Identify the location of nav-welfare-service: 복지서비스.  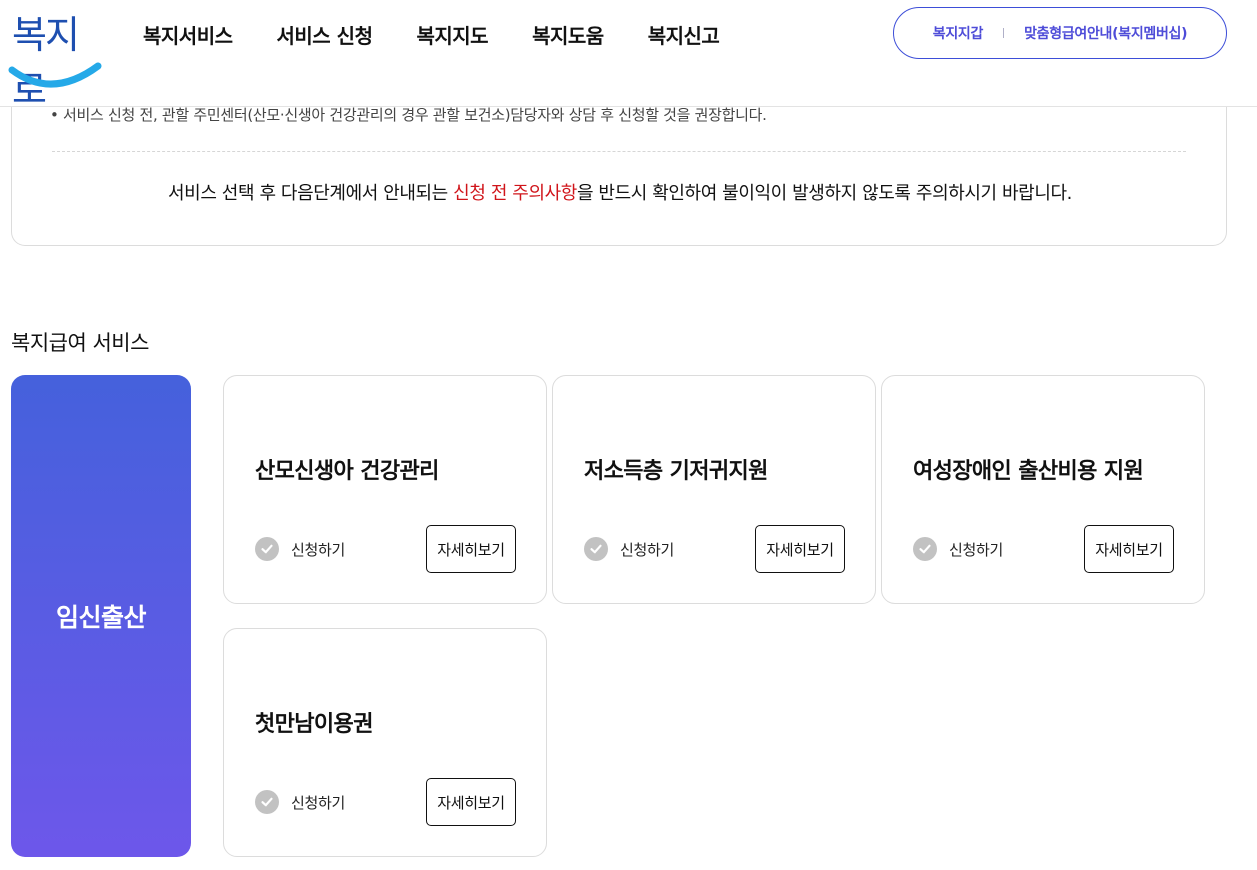
(188, 34).